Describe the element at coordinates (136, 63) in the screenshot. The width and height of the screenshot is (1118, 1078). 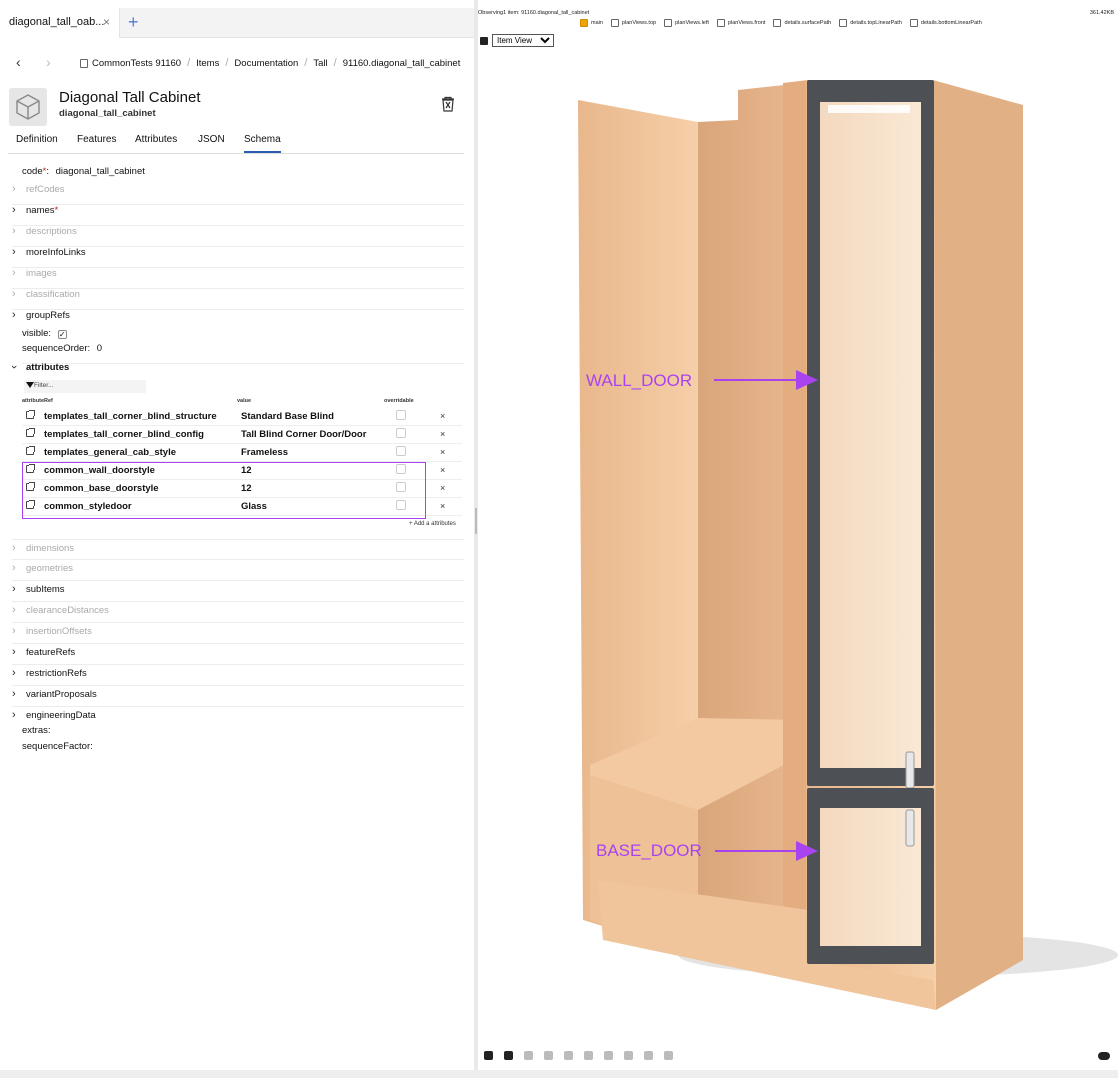
I see `breadcrumb-item-library: CommonTests 91160` at that location.